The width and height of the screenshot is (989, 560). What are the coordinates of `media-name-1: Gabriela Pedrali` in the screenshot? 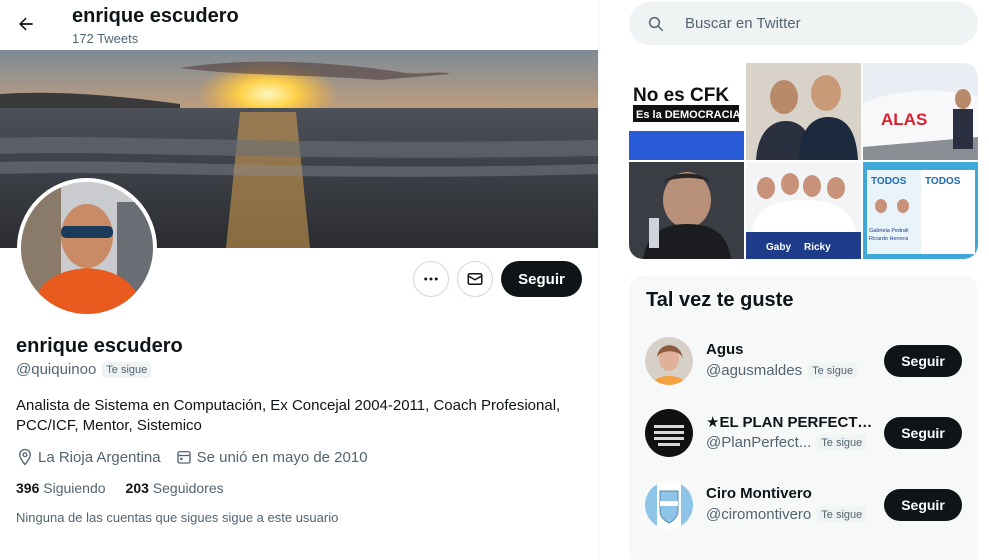 It's located at (888, 231).